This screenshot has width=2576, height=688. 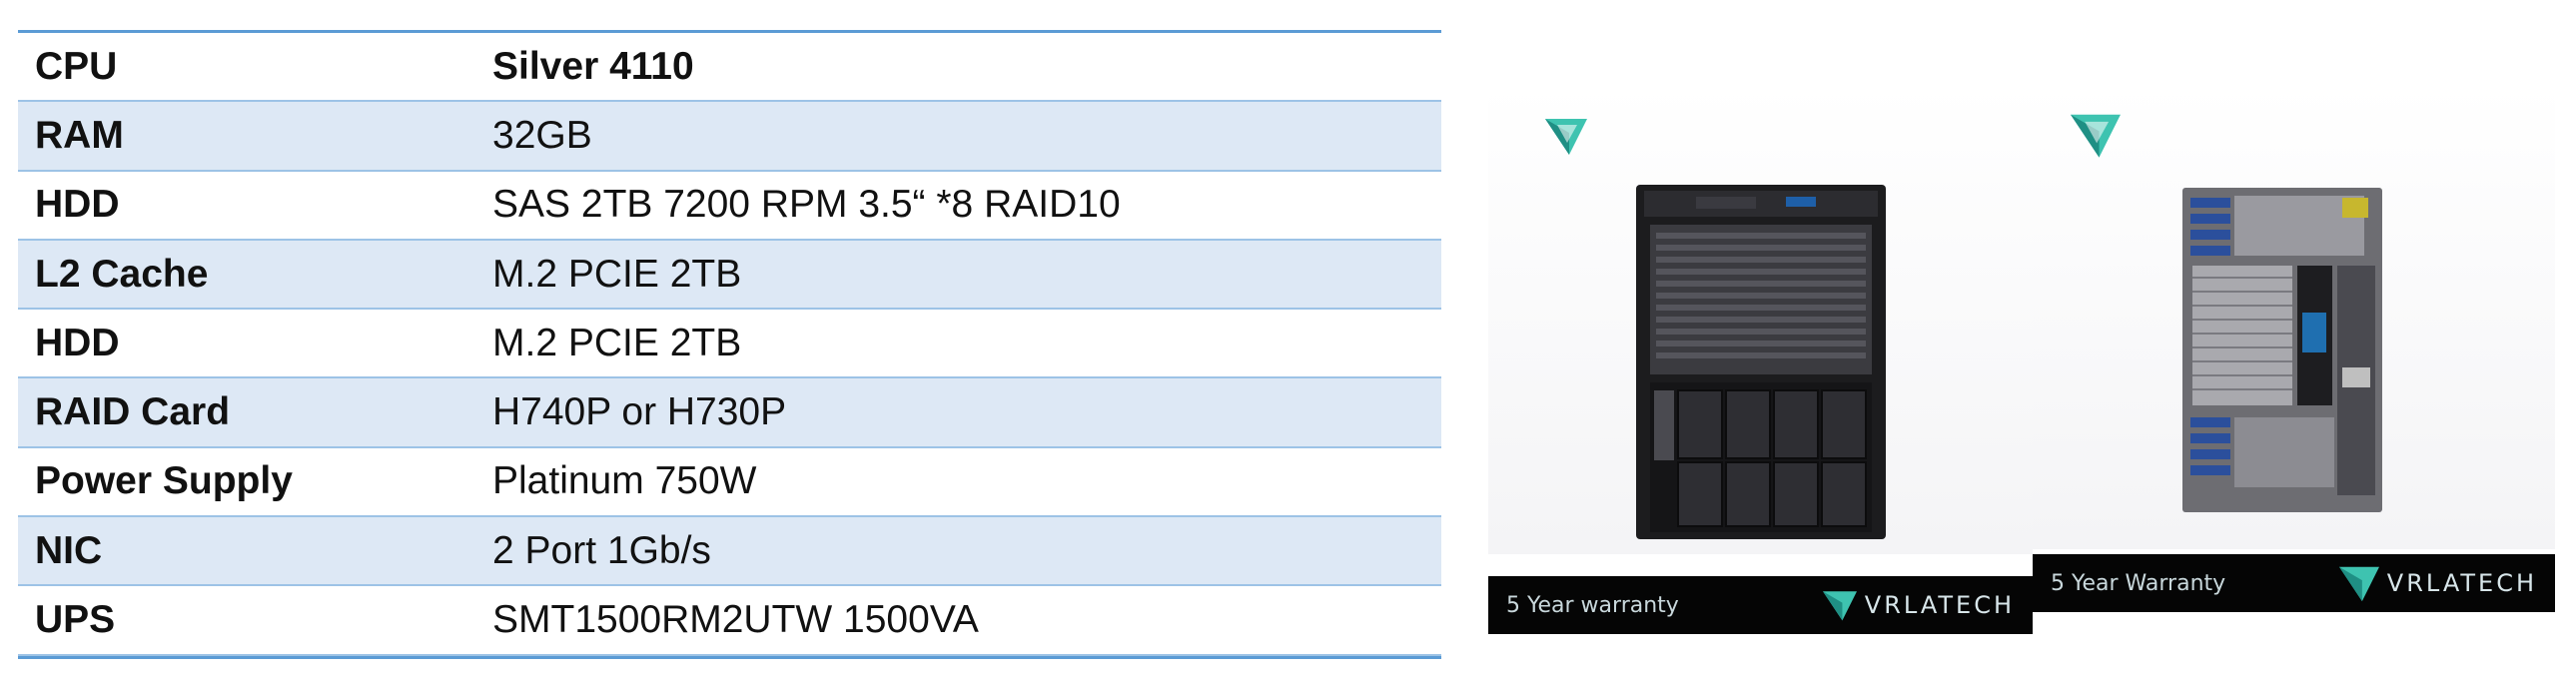 I want to click on warranty-text: 5 Year warranty, so click(x=1593, y=605).